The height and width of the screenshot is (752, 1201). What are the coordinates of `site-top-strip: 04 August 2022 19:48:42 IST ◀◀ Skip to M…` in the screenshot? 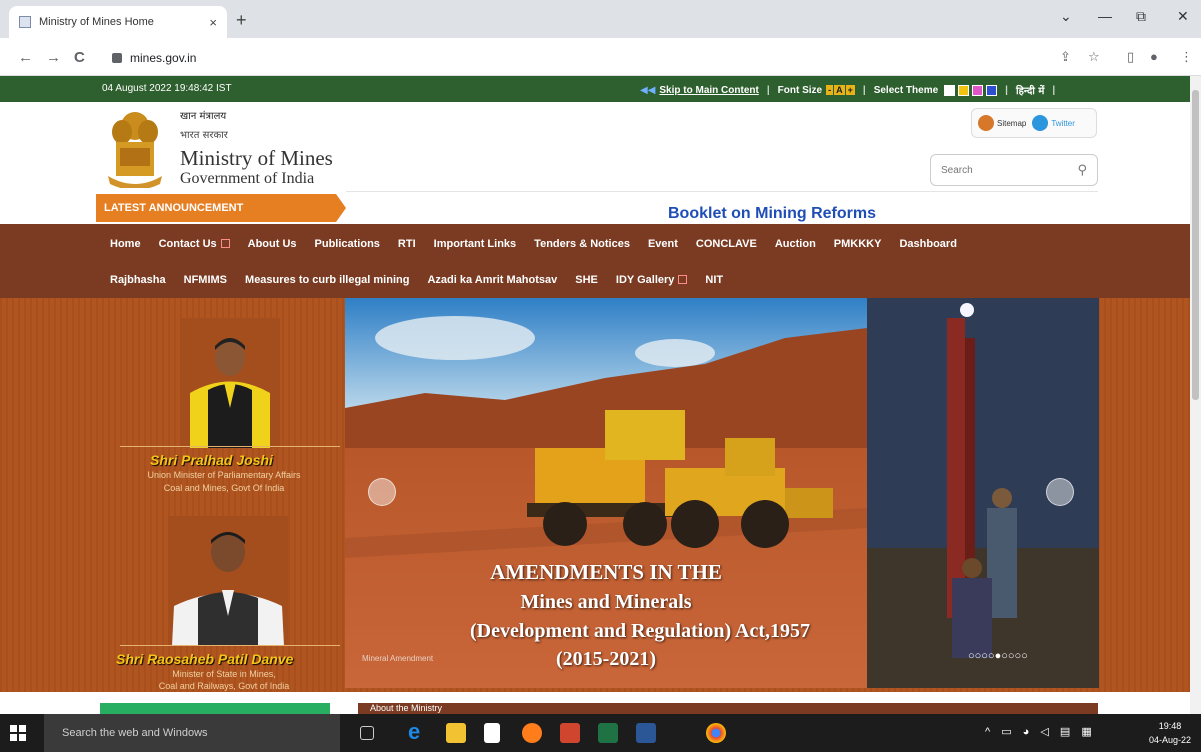 It's located at (595, 89).